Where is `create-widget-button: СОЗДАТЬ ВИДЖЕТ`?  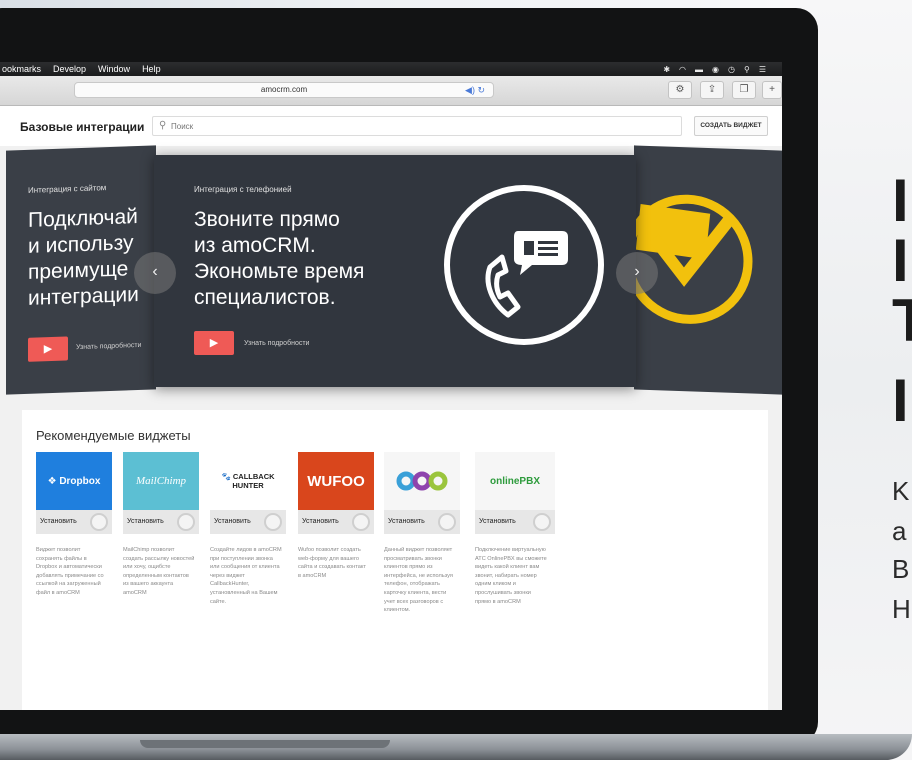
create-widget-button: СОЗДАТЬ ВИДЖЕТ is located at coordinates (731, 126).